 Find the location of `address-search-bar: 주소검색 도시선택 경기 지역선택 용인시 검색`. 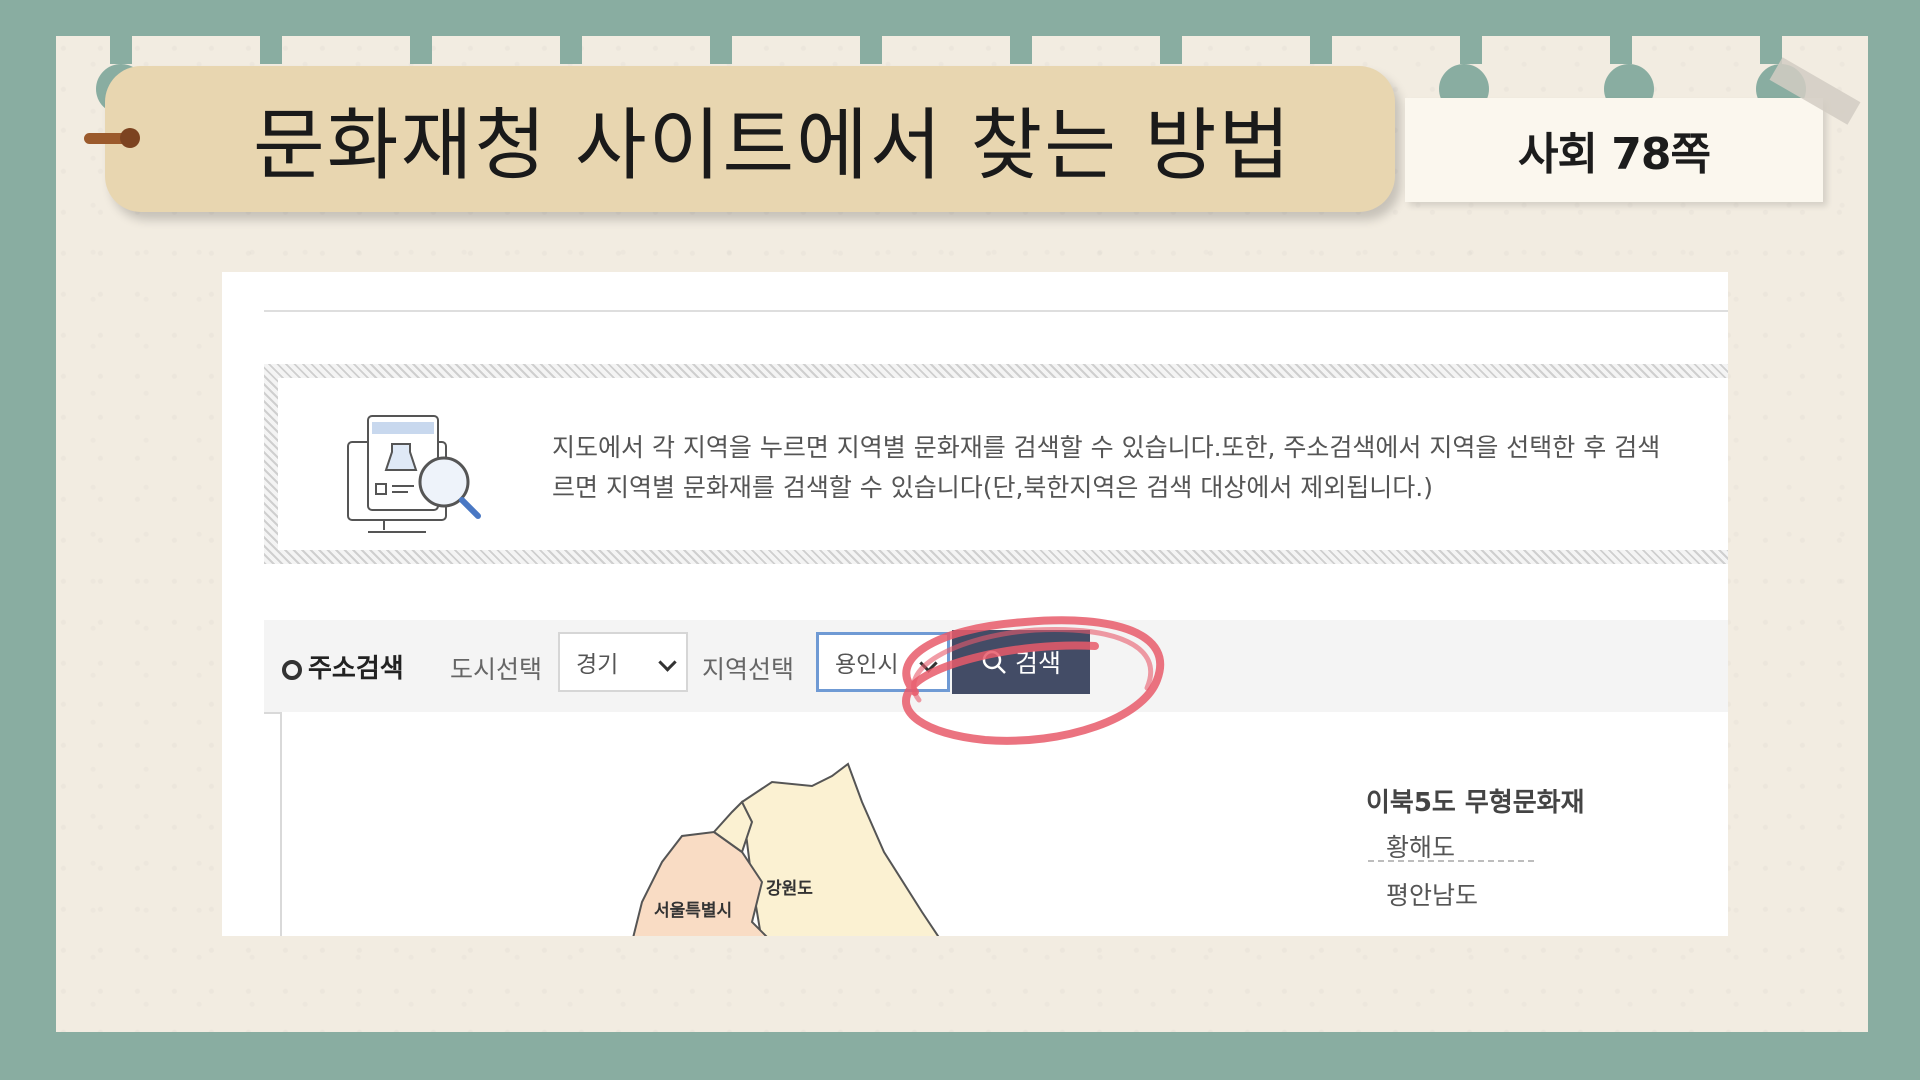

address-search-bar: 주소검색 도시선택 경기 지역선택 용인시 검색 is located at coordinates (996, 667).